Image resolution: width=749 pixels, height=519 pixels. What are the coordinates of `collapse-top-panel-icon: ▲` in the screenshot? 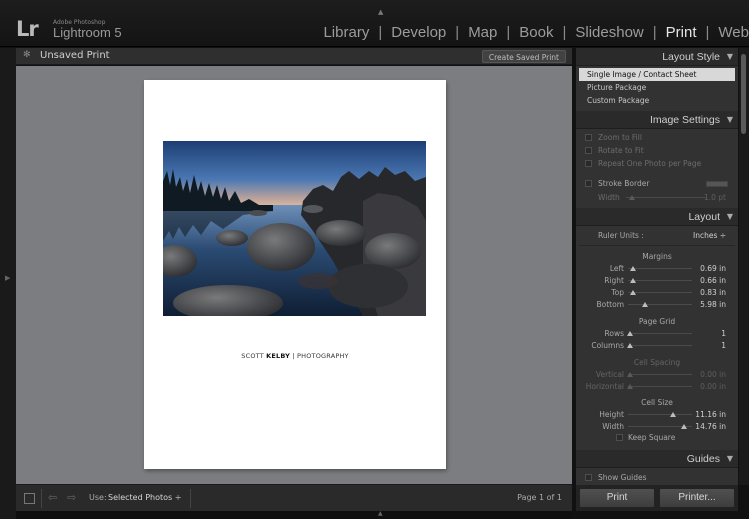 It's located at (380, 12).